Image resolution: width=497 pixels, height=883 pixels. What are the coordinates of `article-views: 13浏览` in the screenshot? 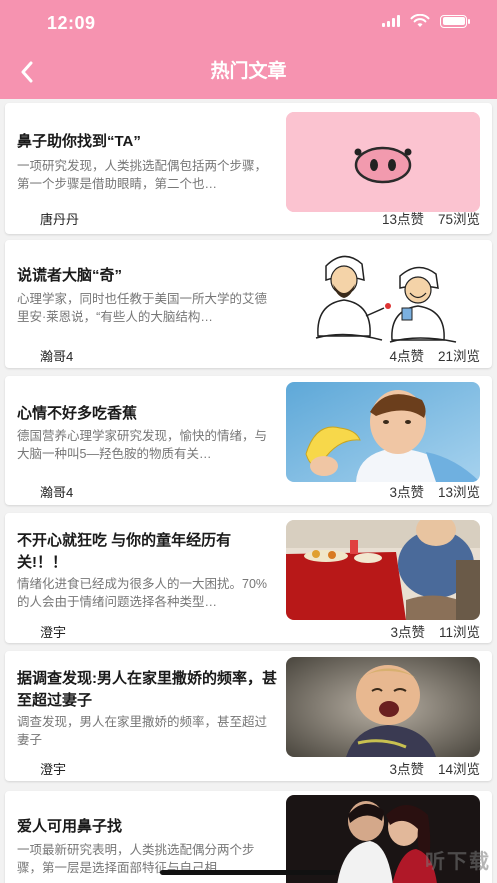 It's located at (458, 492).